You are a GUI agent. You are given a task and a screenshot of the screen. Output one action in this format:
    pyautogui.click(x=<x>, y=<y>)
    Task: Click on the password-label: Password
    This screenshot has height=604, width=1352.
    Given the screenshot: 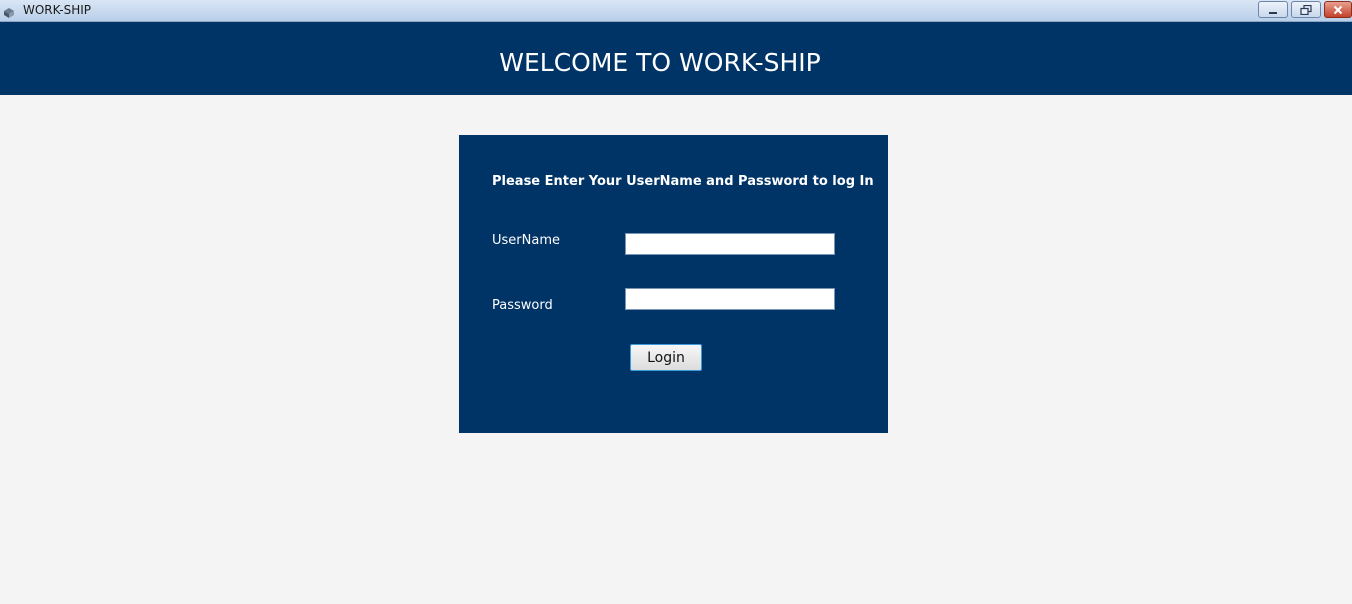 What is the action you would take?
    pyautogui.click(x=522, y=305)
    